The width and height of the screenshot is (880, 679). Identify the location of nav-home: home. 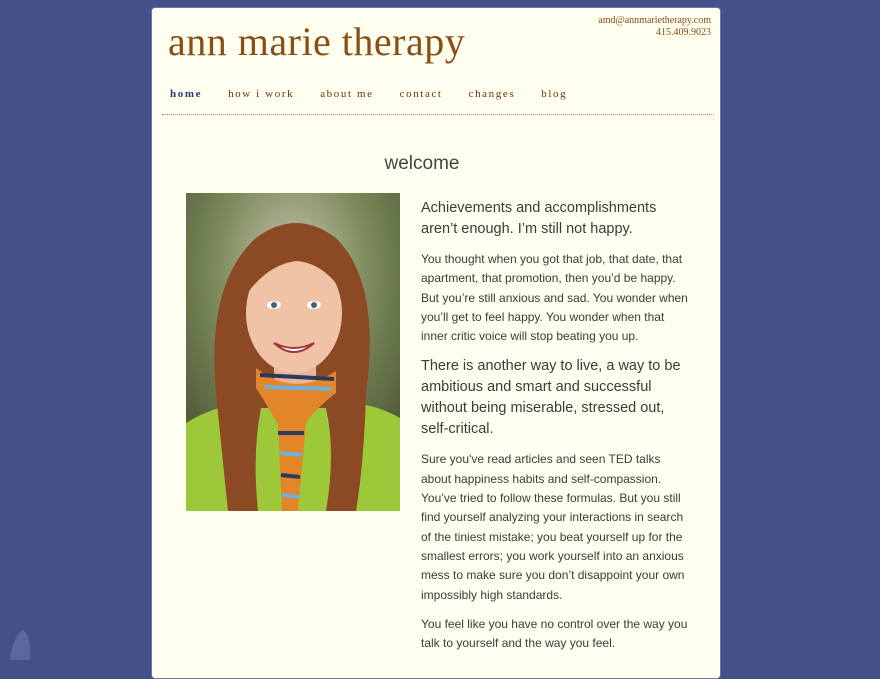
(186, 94).